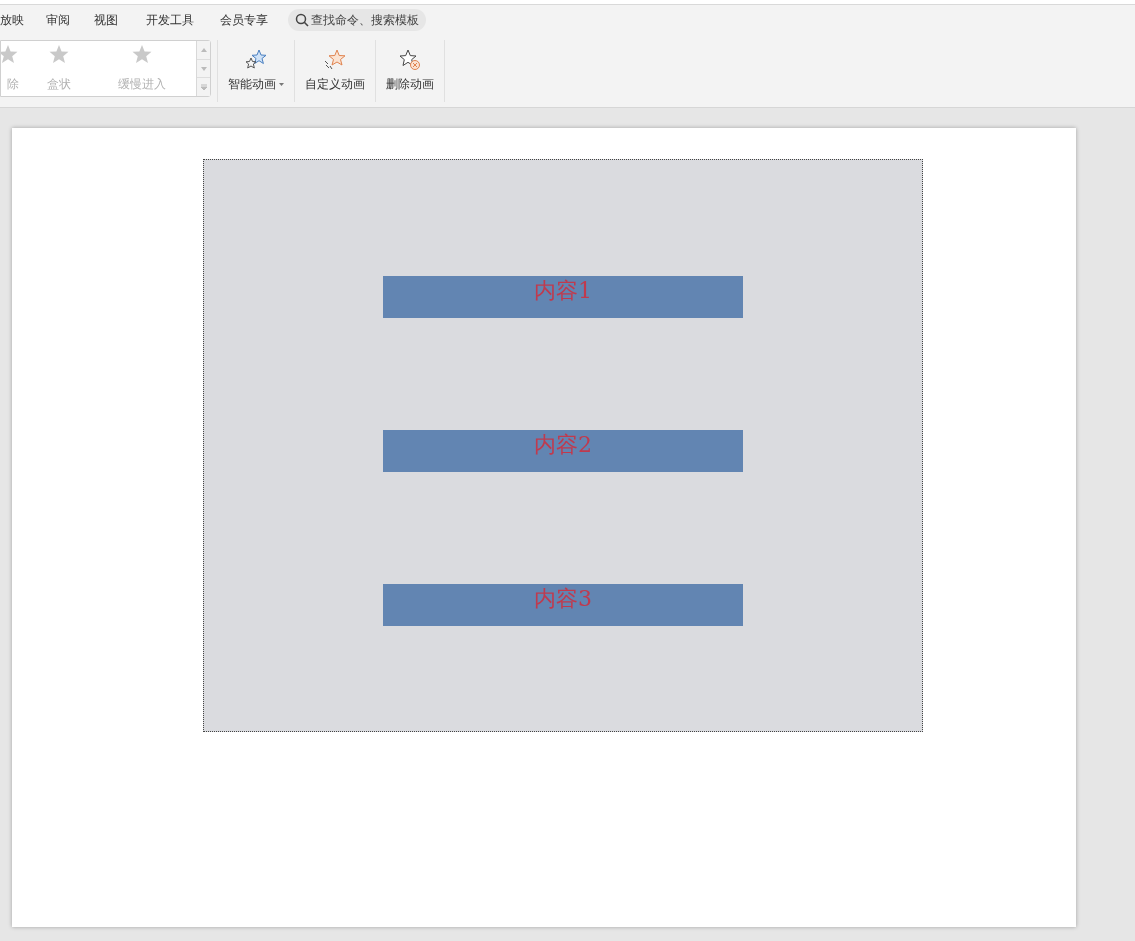 The image size is (1135, 941). Describe the element at coordinates (203, 87) in the screenshot. I see `expand-icon` at that location.